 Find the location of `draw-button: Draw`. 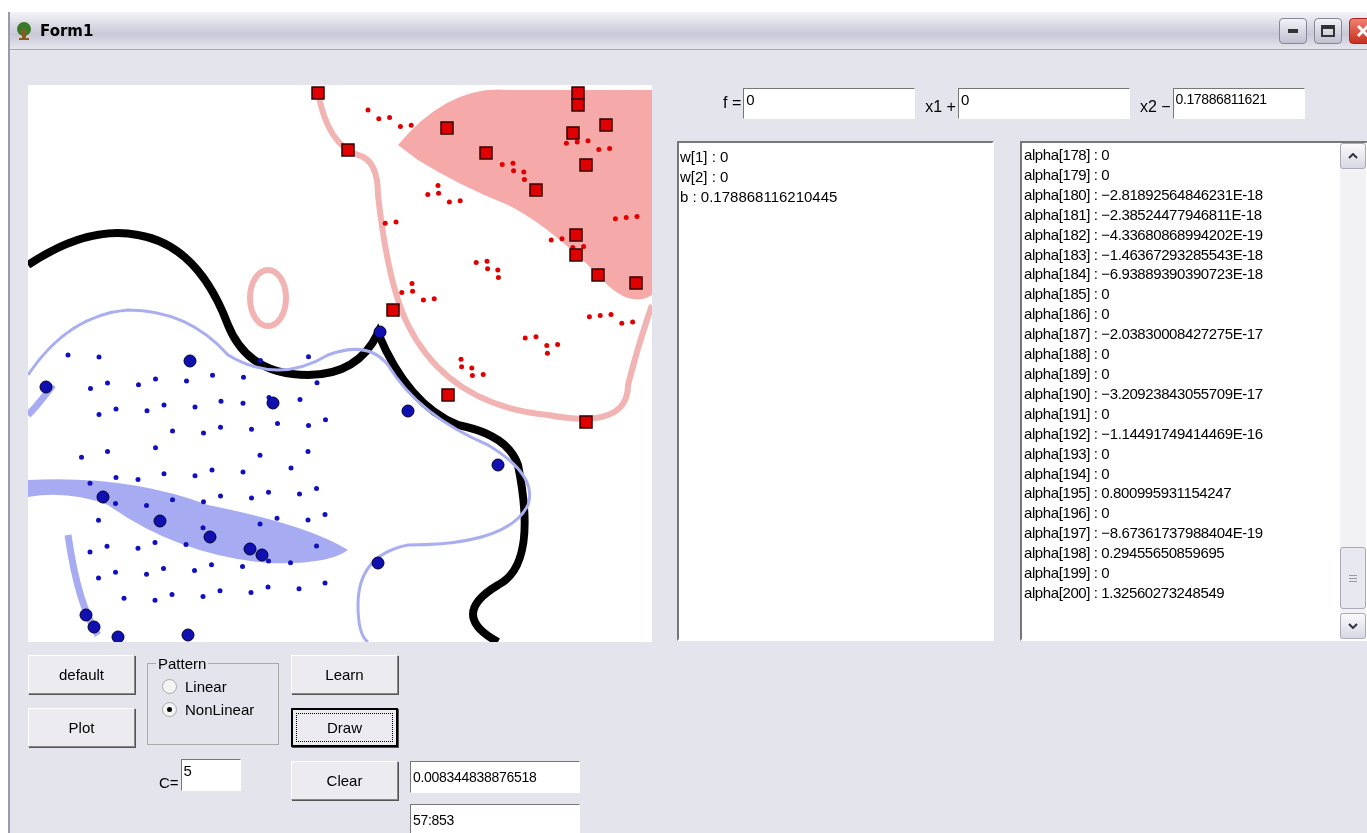

draw-button: Draw is located at coordinates (344, 727).